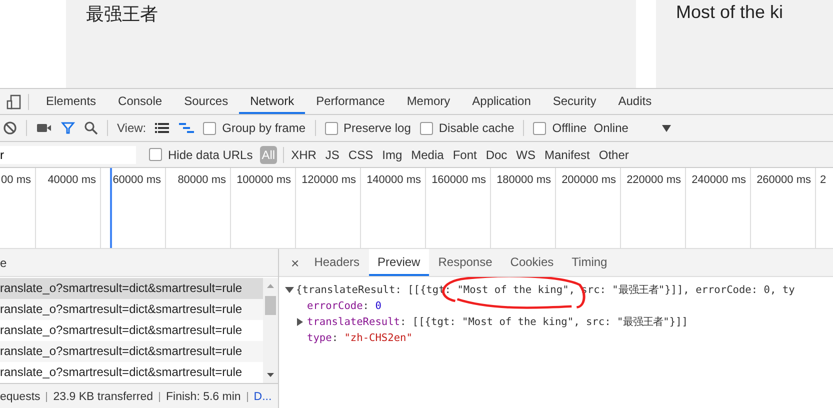  Describe the element at coordinates (589, 262) in the screenshot. I see `detail-tab: Timing` at that location.